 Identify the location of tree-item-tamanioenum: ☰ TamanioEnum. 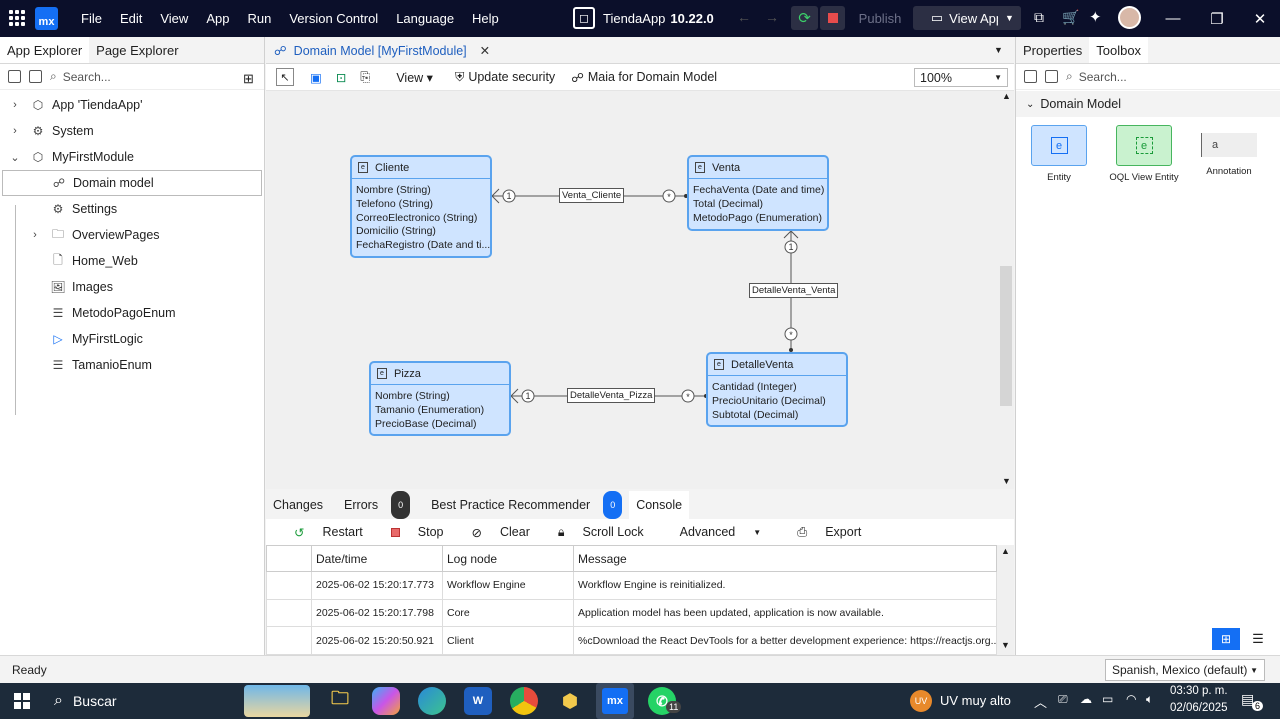
(132, 365).